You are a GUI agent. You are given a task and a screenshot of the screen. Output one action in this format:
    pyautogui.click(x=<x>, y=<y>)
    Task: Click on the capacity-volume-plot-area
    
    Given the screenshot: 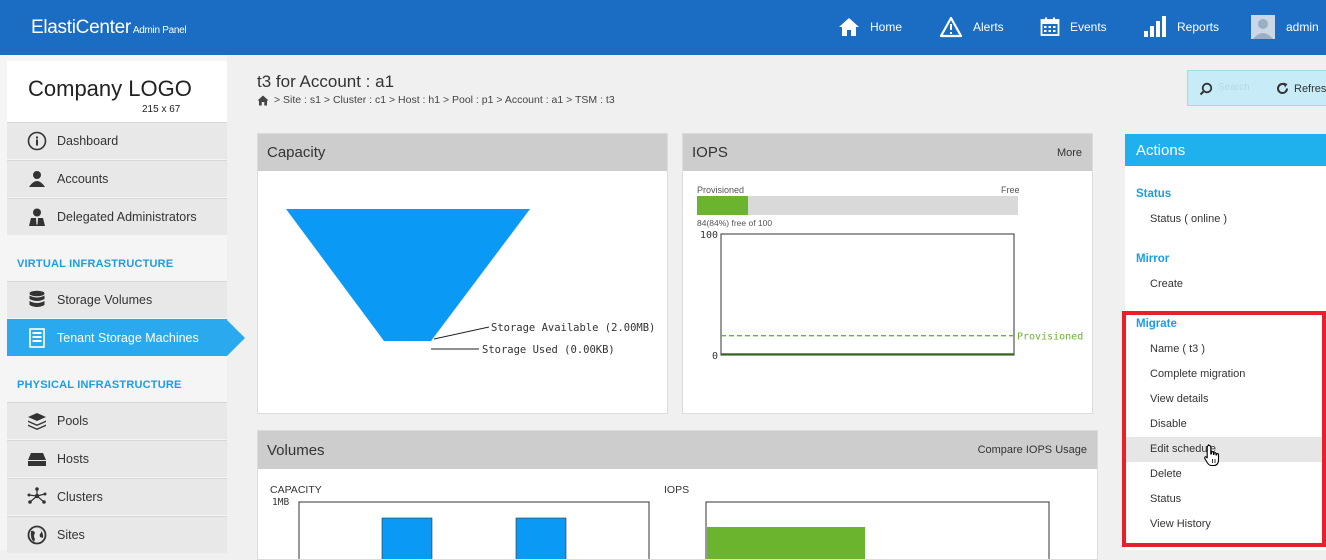 What is the action you would take?
    pyautogui.click(x=474, y=530)
    